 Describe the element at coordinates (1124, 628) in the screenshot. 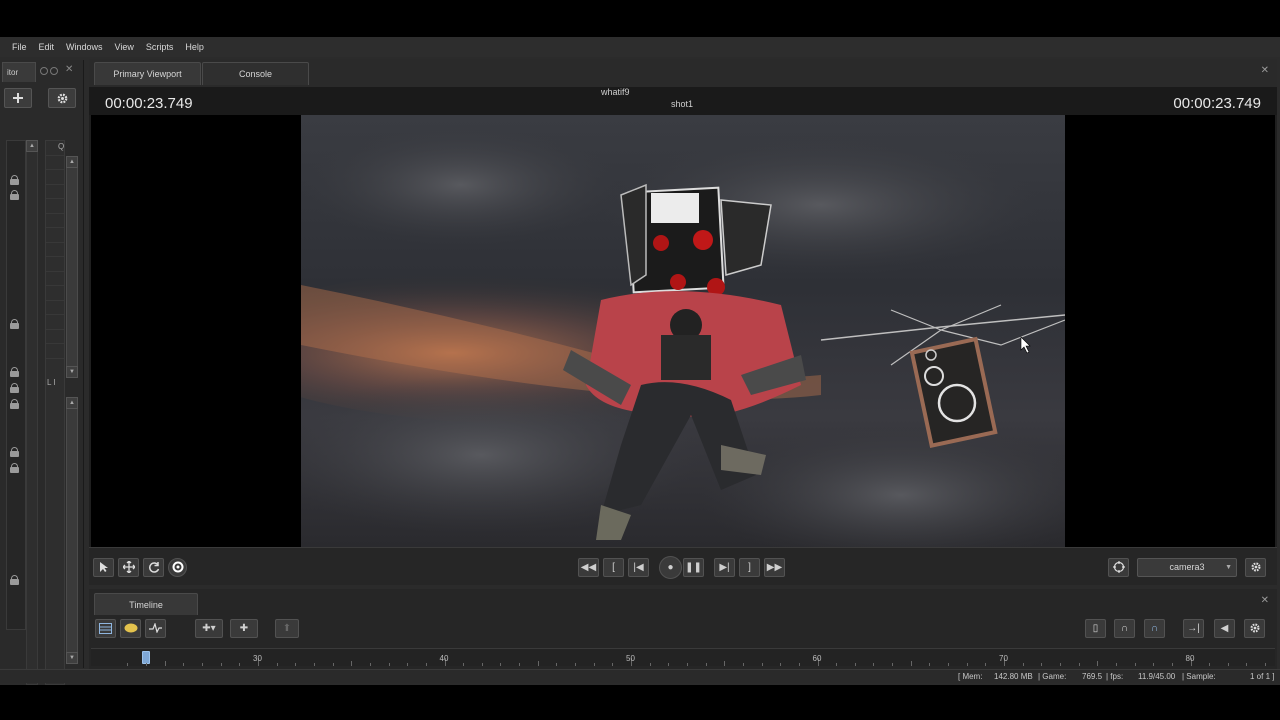

I see `magnet-icon: ∩` at that location.